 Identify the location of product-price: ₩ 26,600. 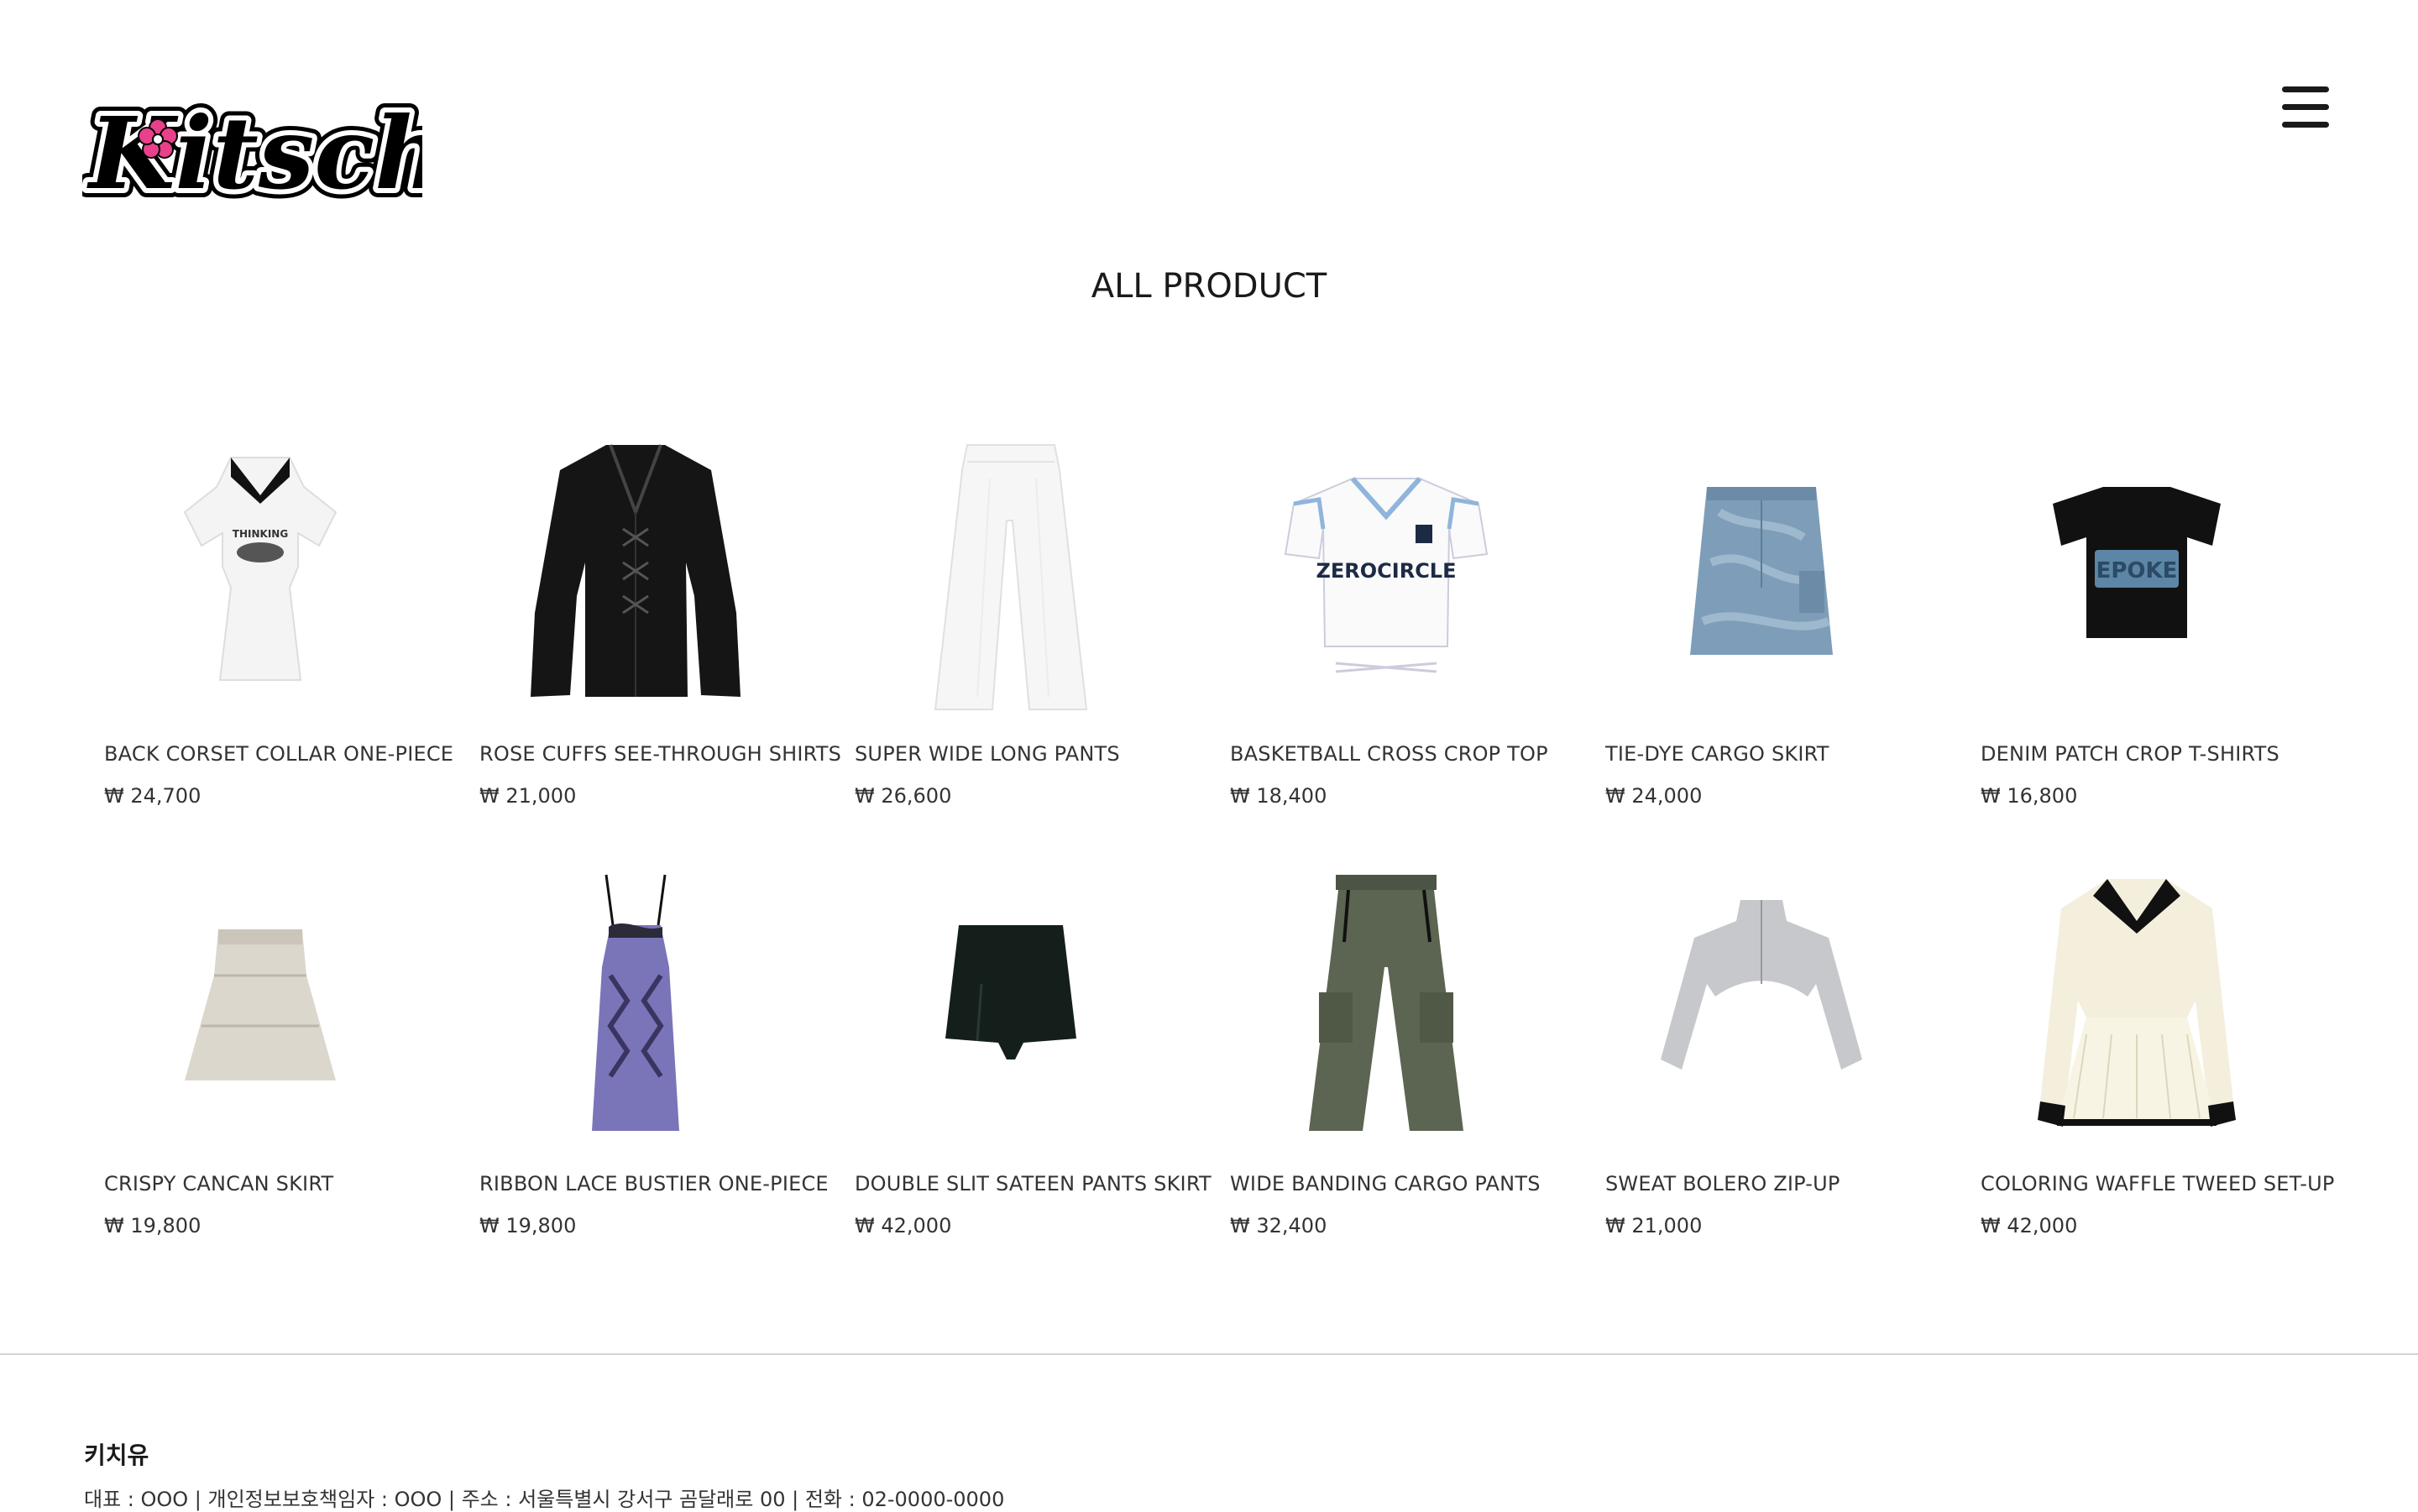
(903, 796).